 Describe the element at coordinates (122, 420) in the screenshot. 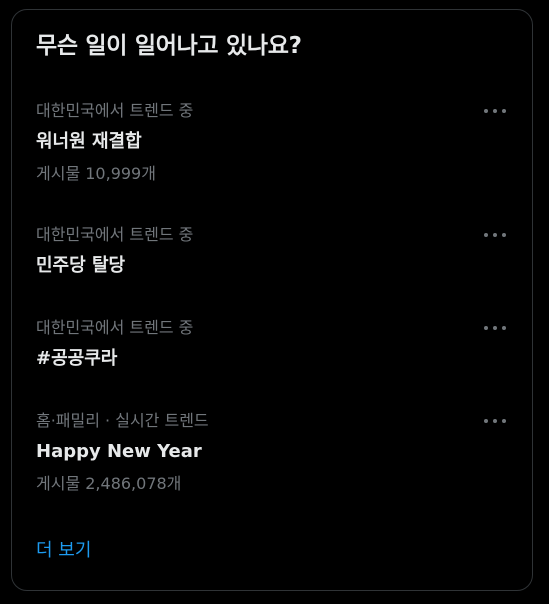

I see `trend-context: 홈·패밀리 · 실시간 트렌드` at that location.